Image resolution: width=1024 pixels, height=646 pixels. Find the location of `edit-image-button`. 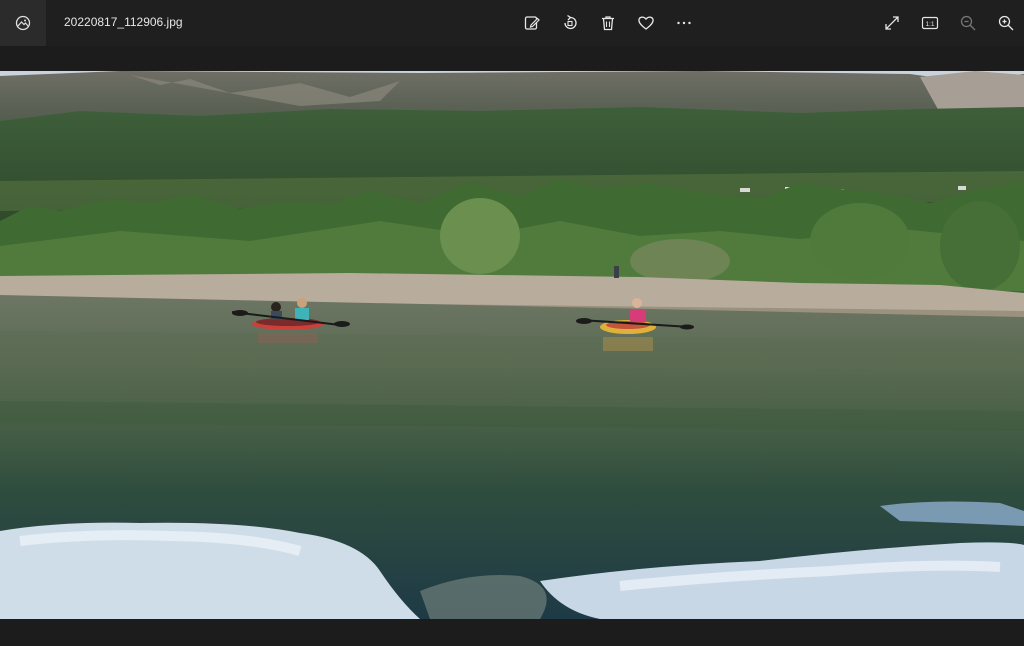

edit-image-button is located at coordinates (532, 23).